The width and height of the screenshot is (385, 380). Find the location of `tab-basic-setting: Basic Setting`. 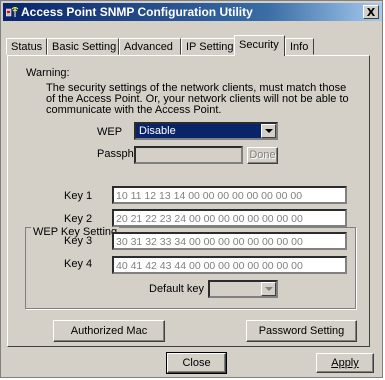

tab-basic-setting: Basic Setting is located at coordinates (83, 46).